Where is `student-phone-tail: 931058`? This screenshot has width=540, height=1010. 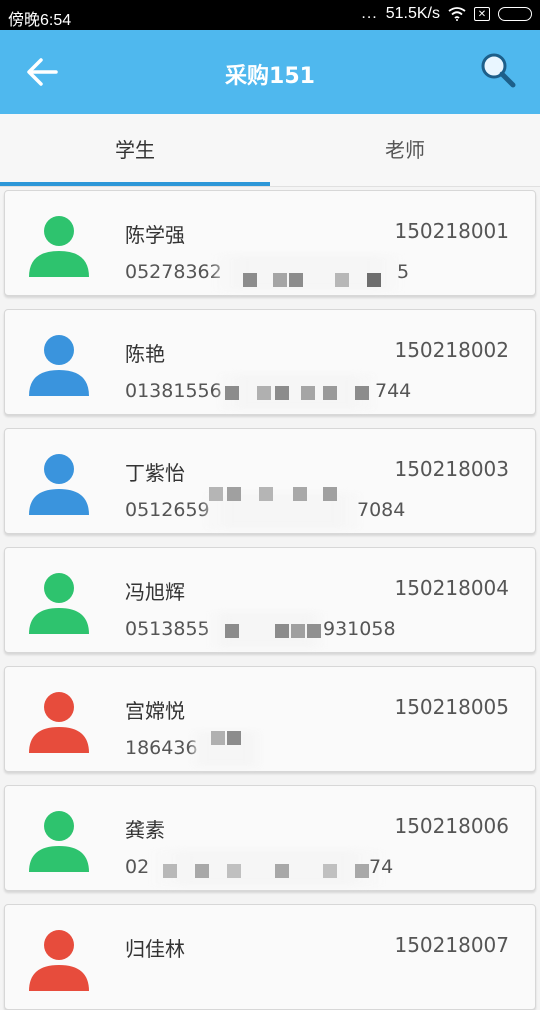
student-phone-tail: 931058 is located at coordinates (359, 629).